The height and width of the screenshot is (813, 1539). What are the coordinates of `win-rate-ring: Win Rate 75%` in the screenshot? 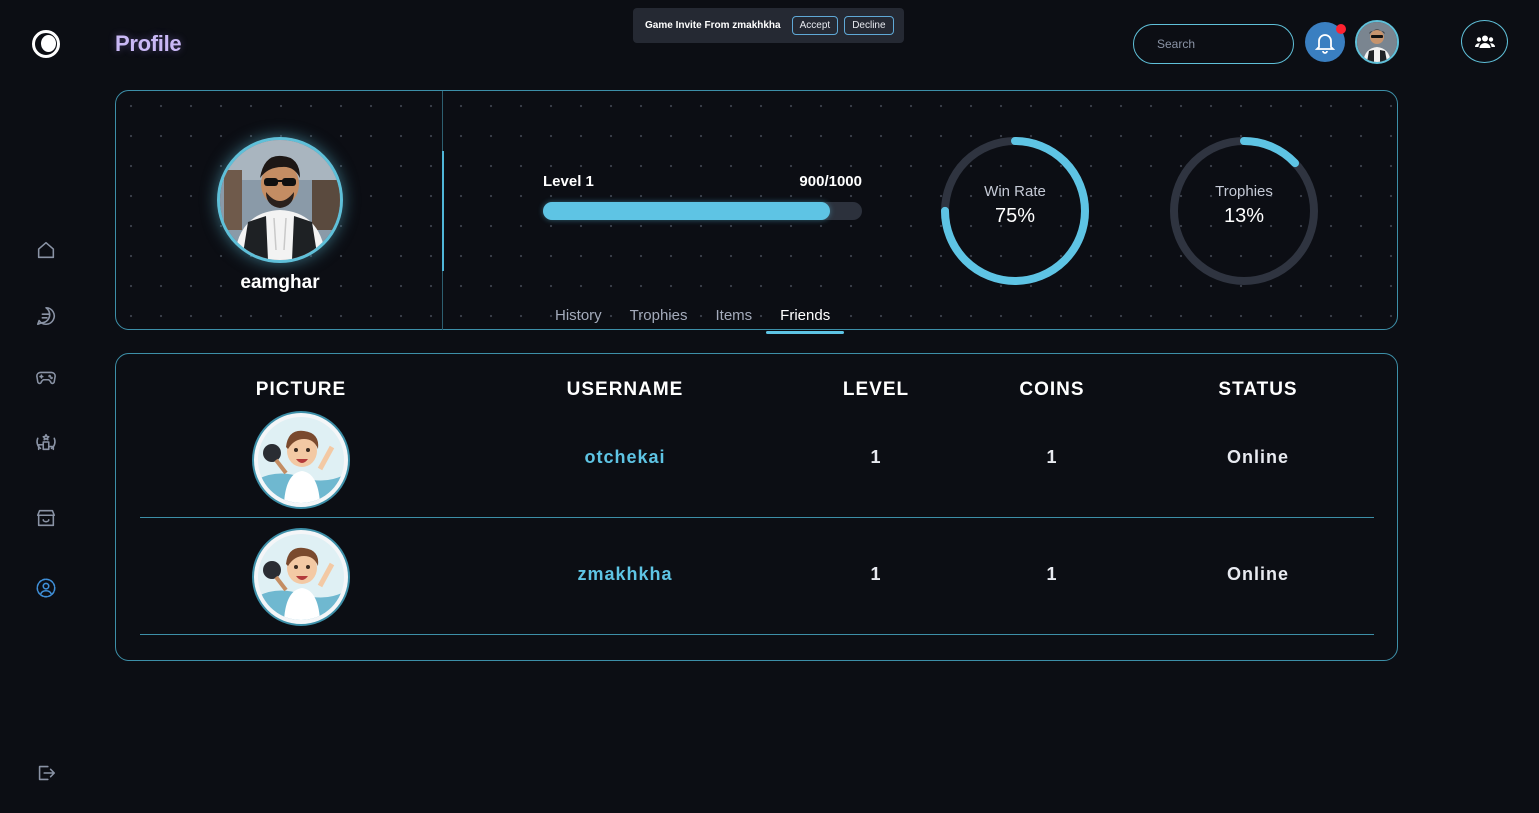 It's located at (1015, 211).